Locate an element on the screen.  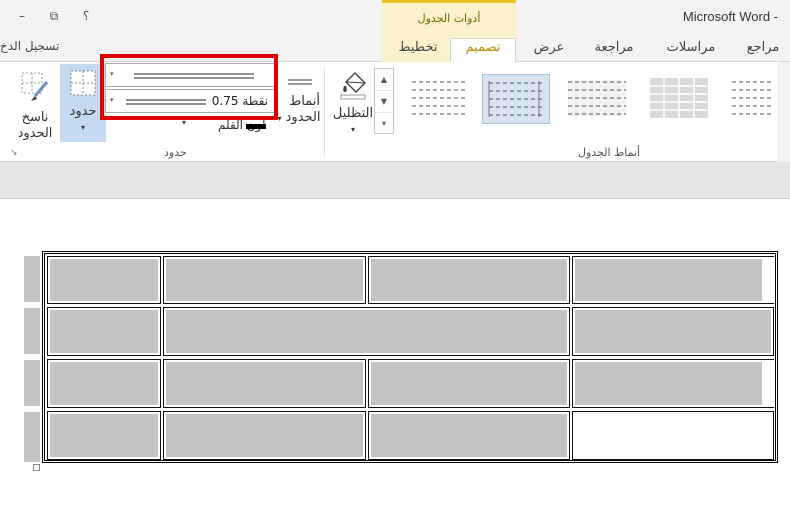
table-style-grid-partial is located at coordinates (749, 99).